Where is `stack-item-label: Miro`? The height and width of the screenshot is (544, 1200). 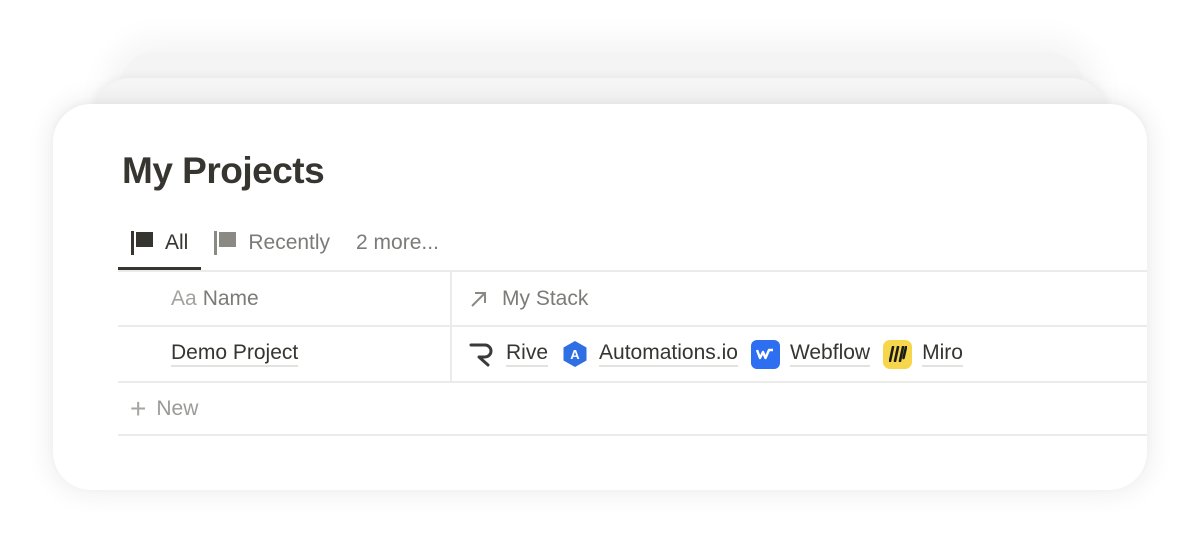
stack-item-label: Miro is located at coordinates (942, 354).